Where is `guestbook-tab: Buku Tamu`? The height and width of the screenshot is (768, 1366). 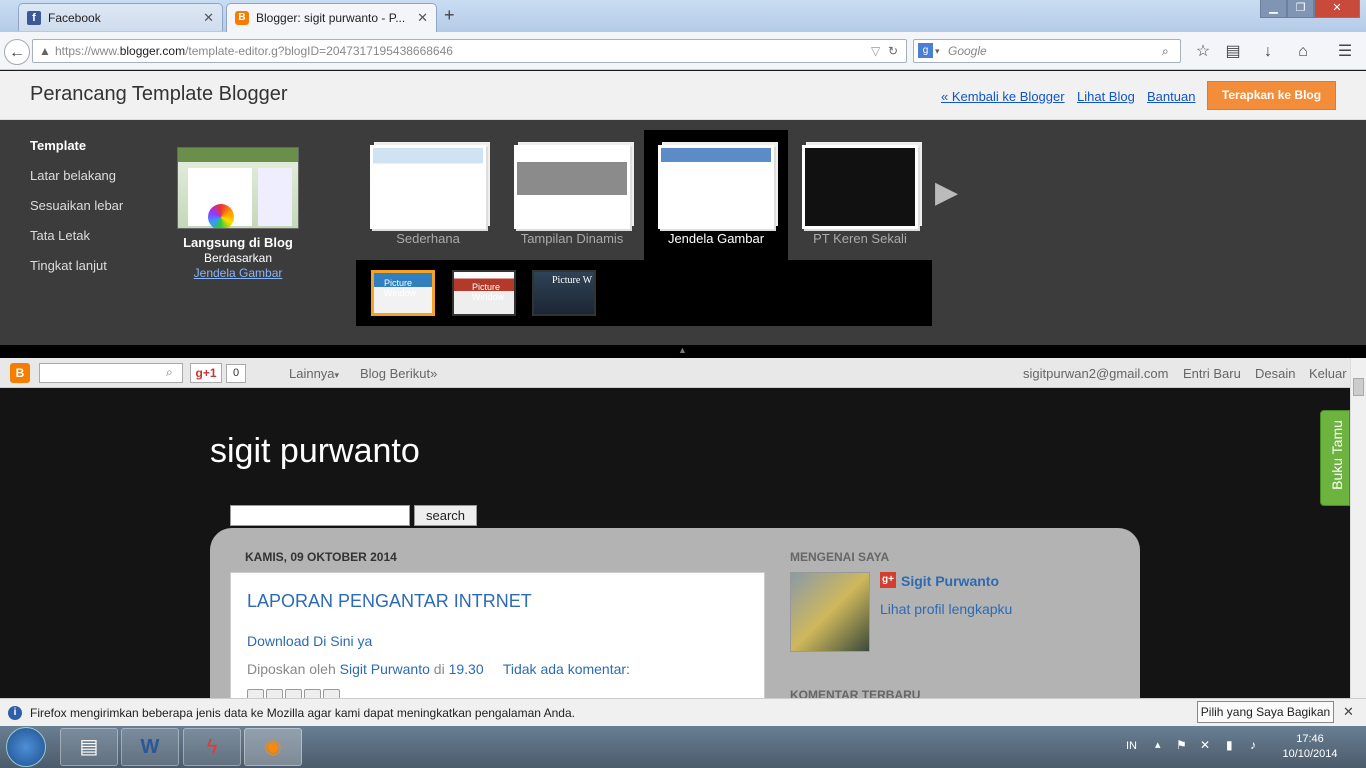 guestbook-tab: Buku Tamu is located at coordinates (1335, 458).